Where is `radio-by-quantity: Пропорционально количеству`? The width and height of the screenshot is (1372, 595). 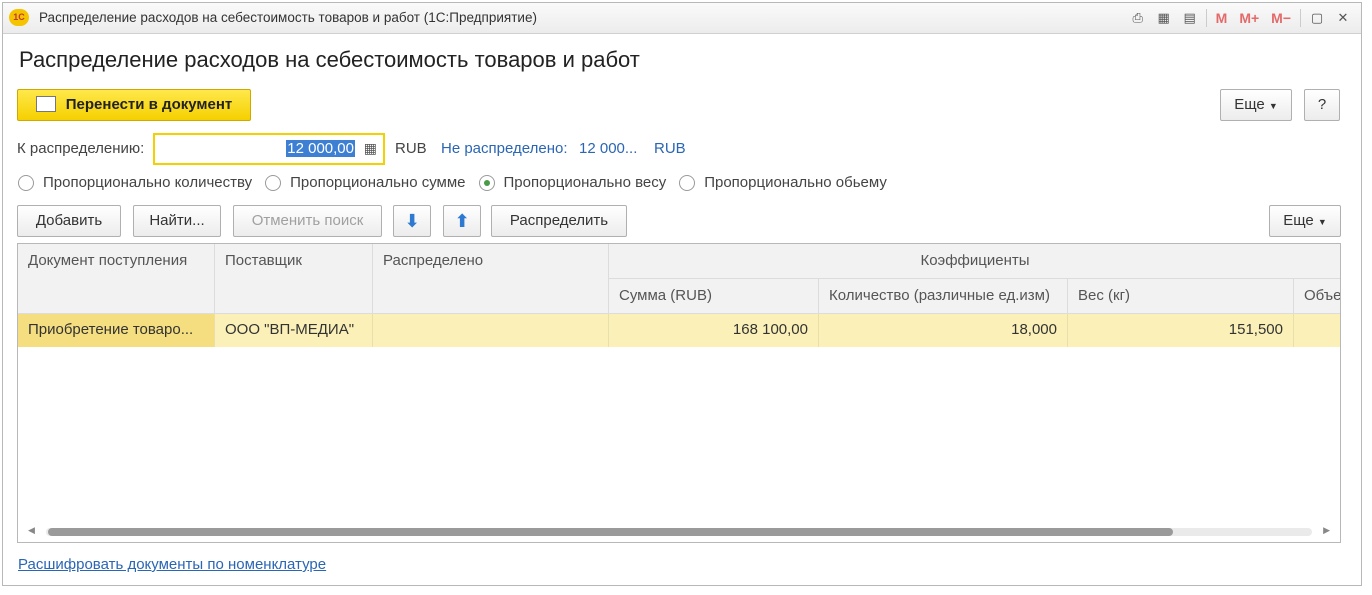 radio-by-quantity: Пропорционально количеству is located at coordinates (135, 182).